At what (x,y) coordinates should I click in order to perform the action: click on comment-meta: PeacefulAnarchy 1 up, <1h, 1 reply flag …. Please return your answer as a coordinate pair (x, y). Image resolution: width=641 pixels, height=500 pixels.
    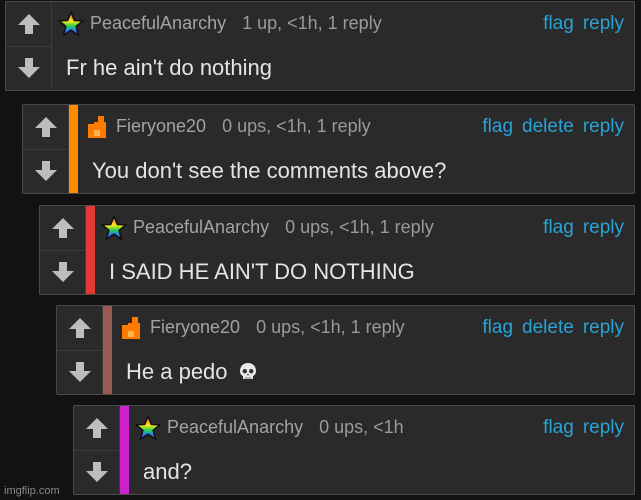
    Looking at the image, I should click on (343, 23).